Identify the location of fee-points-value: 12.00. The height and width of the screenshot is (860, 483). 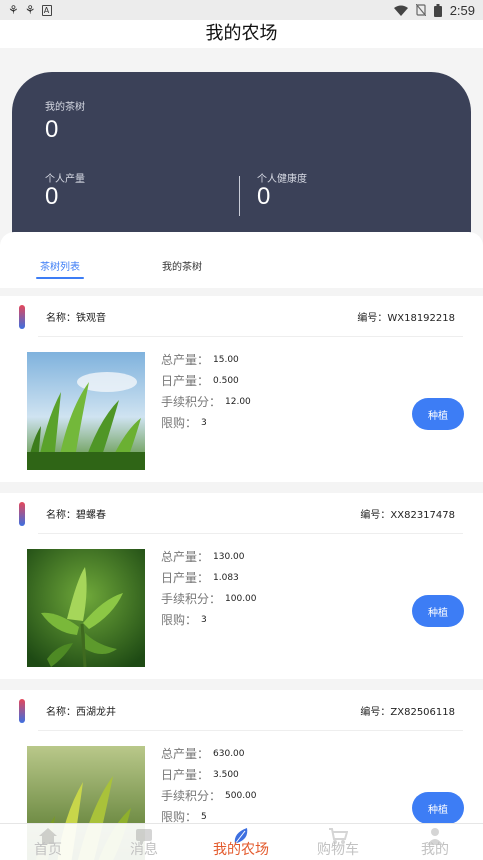
(238, 401).